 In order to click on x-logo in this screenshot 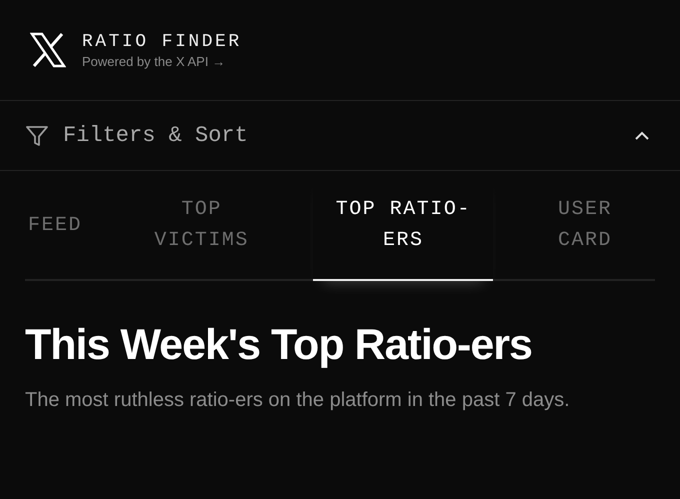, I will do `click(48, 50)`.